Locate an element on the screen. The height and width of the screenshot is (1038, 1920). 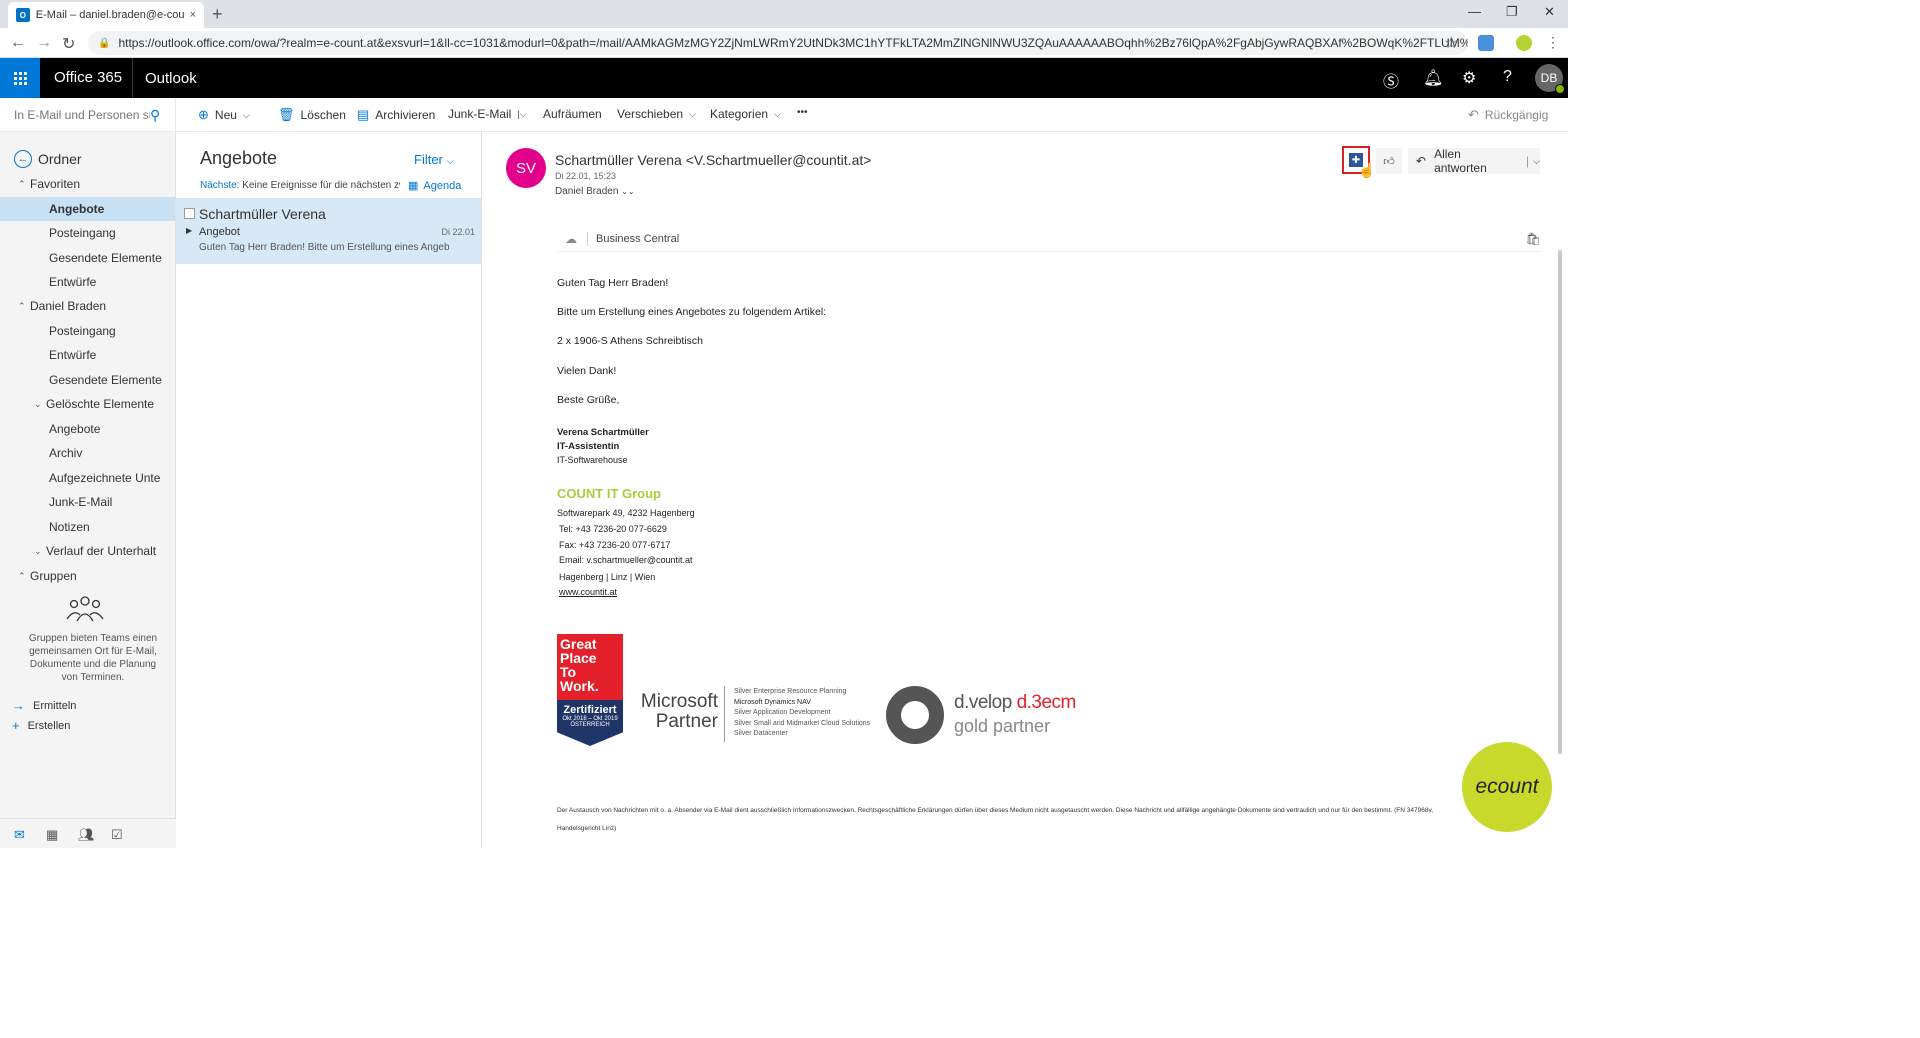
archive-button: ▤ Archivieren is located at coordinates (396, 115).